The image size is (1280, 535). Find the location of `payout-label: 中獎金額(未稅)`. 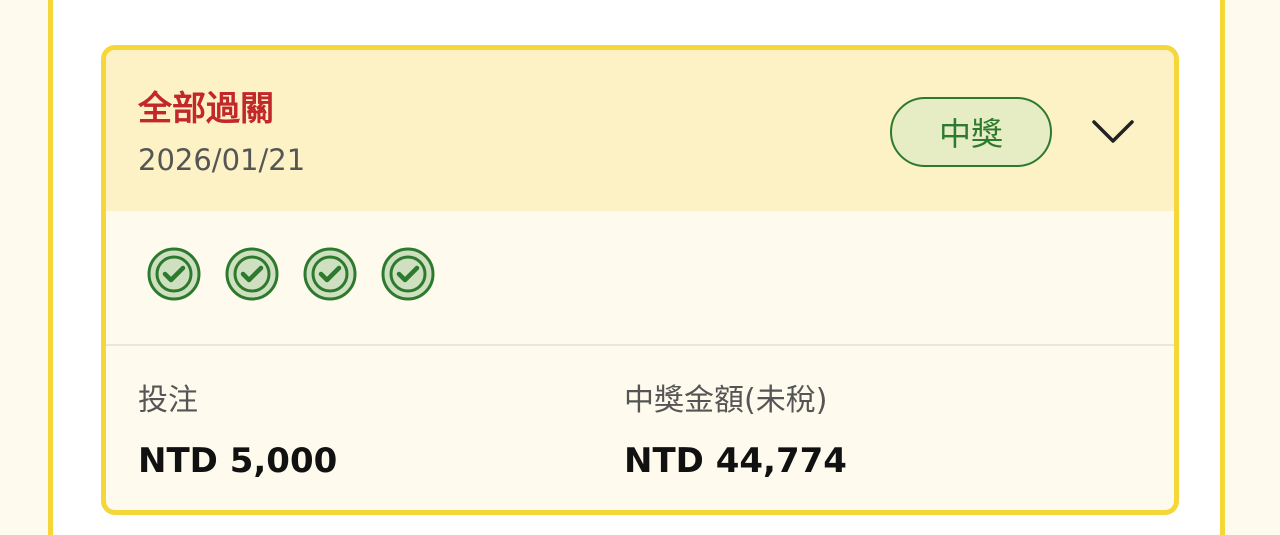

payout-label: 中獎金額(未稅) is located at coordinates (726, 400).